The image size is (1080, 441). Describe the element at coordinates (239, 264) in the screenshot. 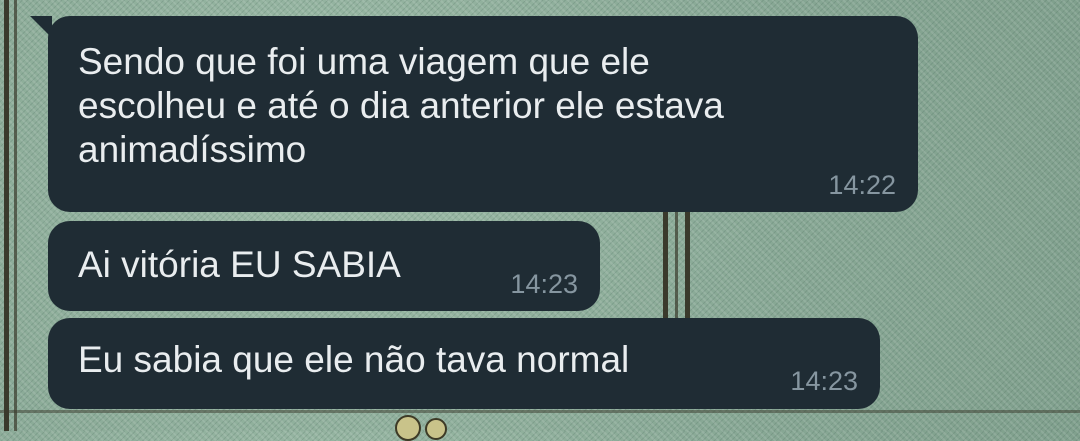

I see `message-text: Ai vitória EU SABIA` at that location.